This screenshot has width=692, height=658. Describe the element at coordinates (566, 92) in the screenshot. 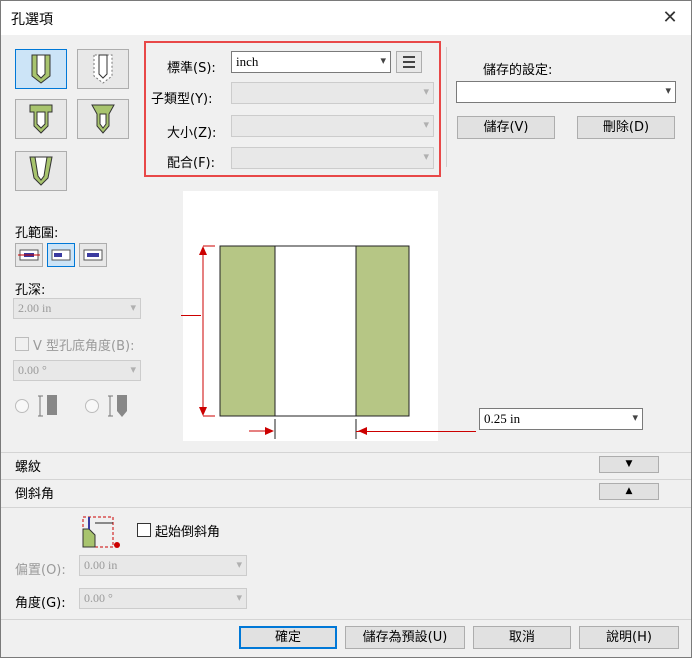

I see `saved-settings-select: ▾` at that location.